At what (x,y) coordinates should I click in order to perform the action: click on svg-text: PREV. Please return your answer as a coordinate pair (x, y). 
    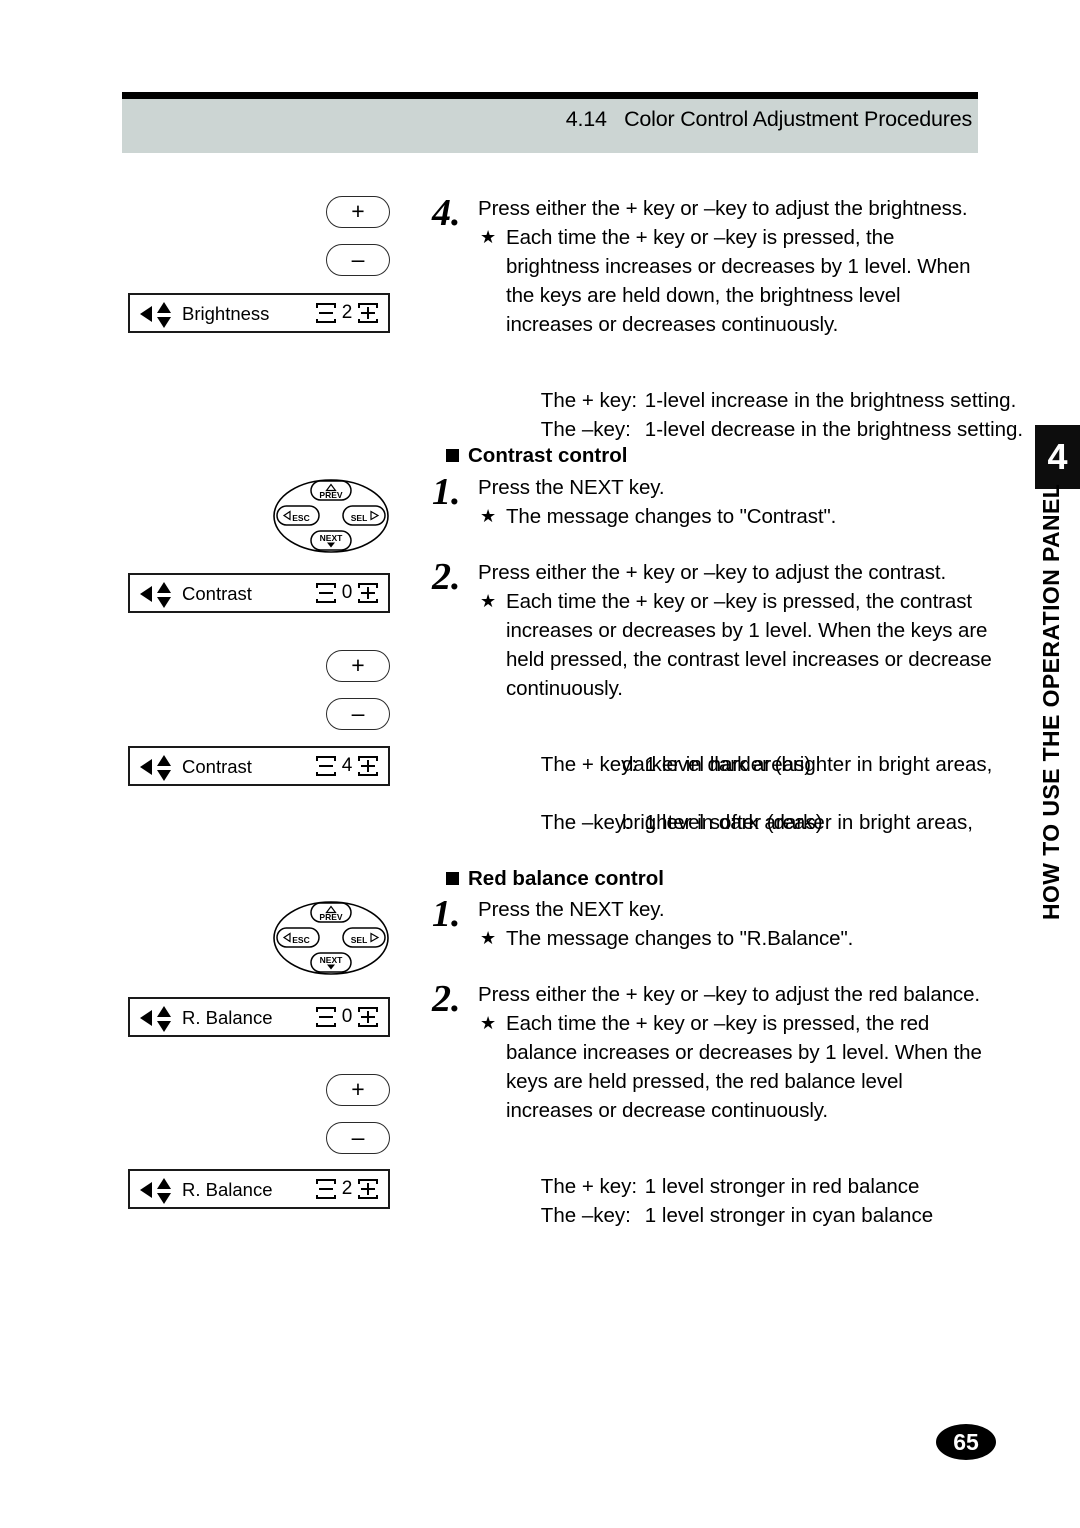
    Looking at the image, I should click on (330, 917).